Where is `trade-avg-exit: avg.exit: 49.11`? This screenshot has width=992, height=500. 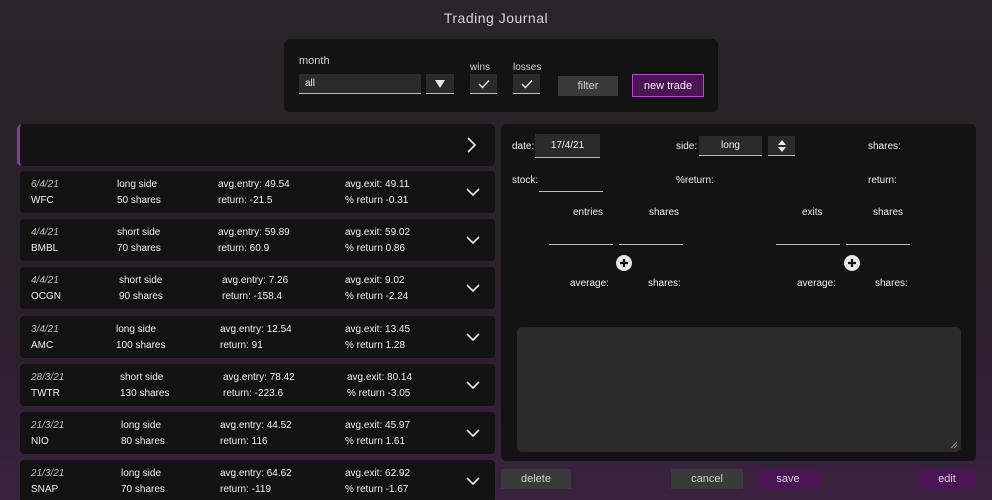
trade-avg-exit: avg.exit: 49.11 is located at coordinates (377, 184).